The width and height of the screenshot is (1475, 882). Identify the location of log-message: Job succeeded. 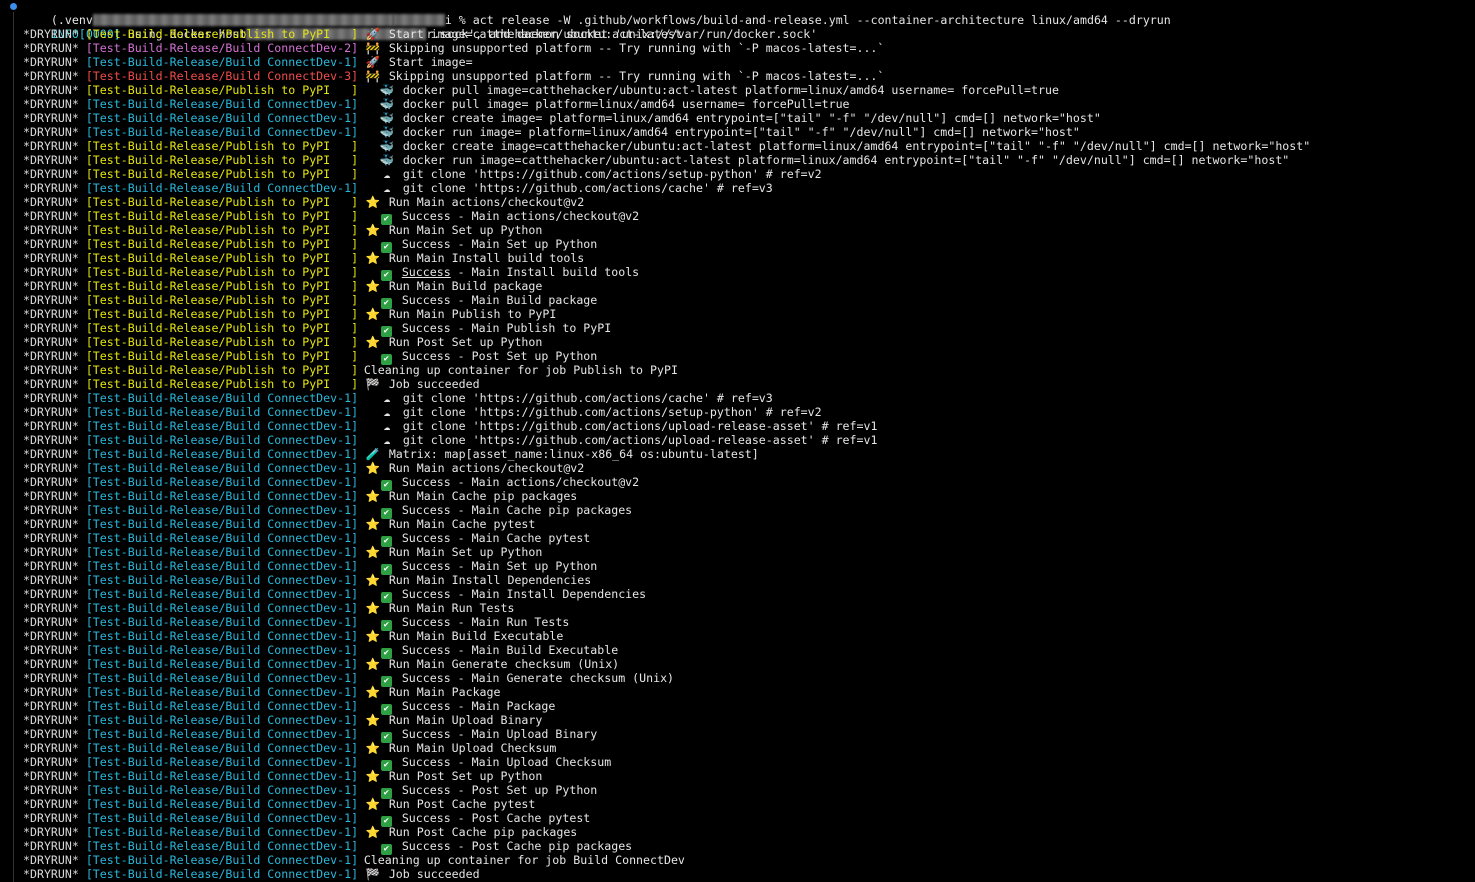
(434, 384).